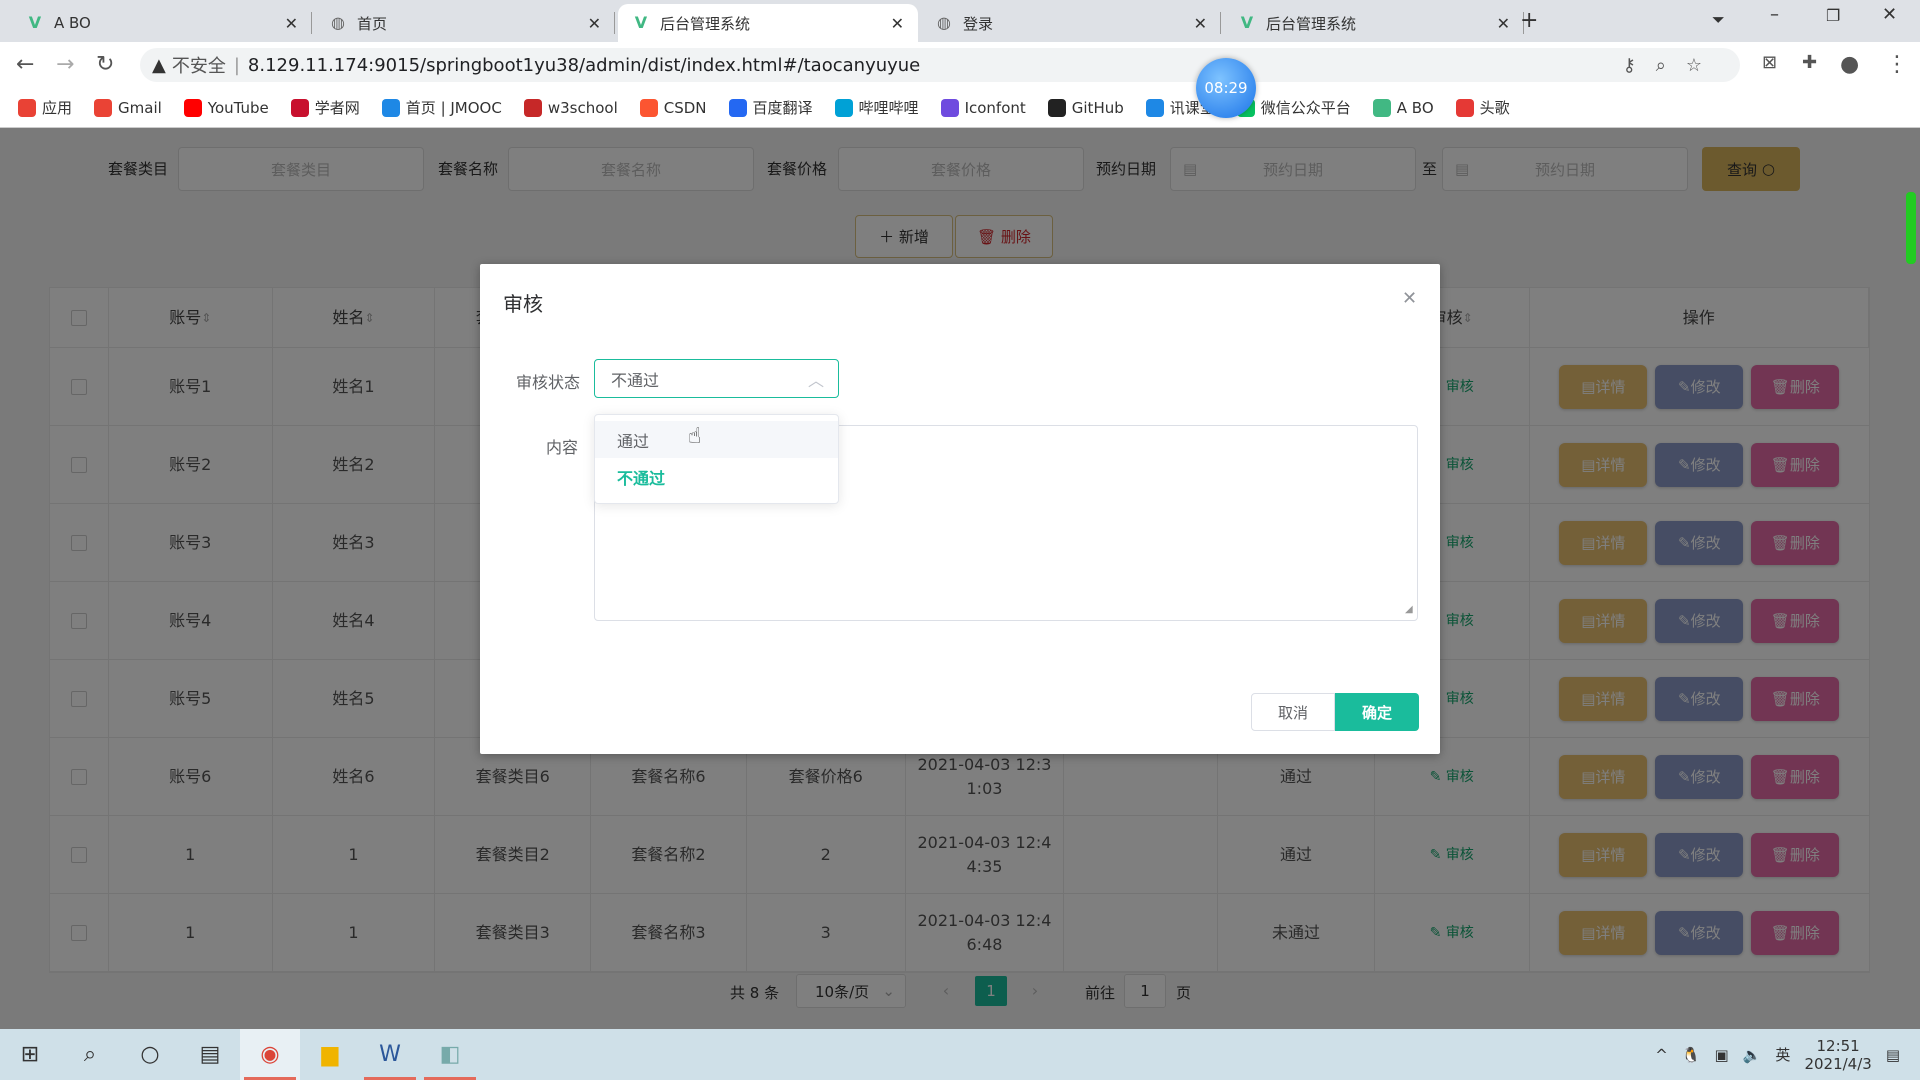  What do you see at coordinates (210, 1054) in the screenshot?
I see `task-view-icon: ▤` at bounding box center [210, 1054].